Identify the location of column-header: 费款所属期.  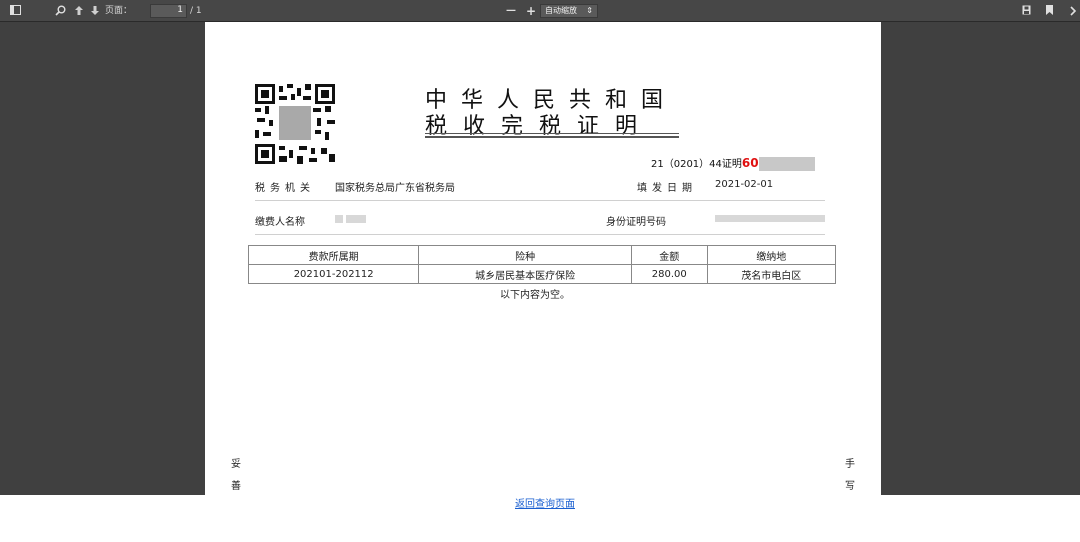
(333, 255).